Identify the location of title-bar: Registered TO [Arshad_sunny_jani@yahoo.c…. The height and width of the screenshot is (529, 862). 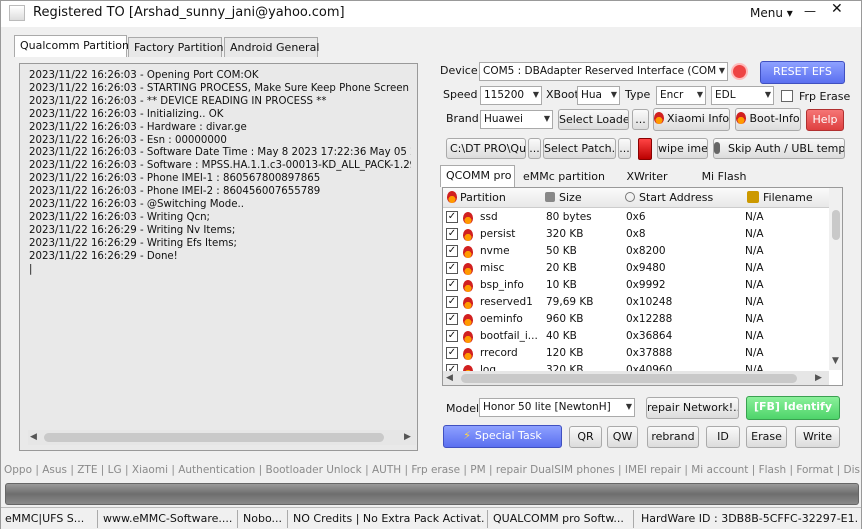
(431, 14).